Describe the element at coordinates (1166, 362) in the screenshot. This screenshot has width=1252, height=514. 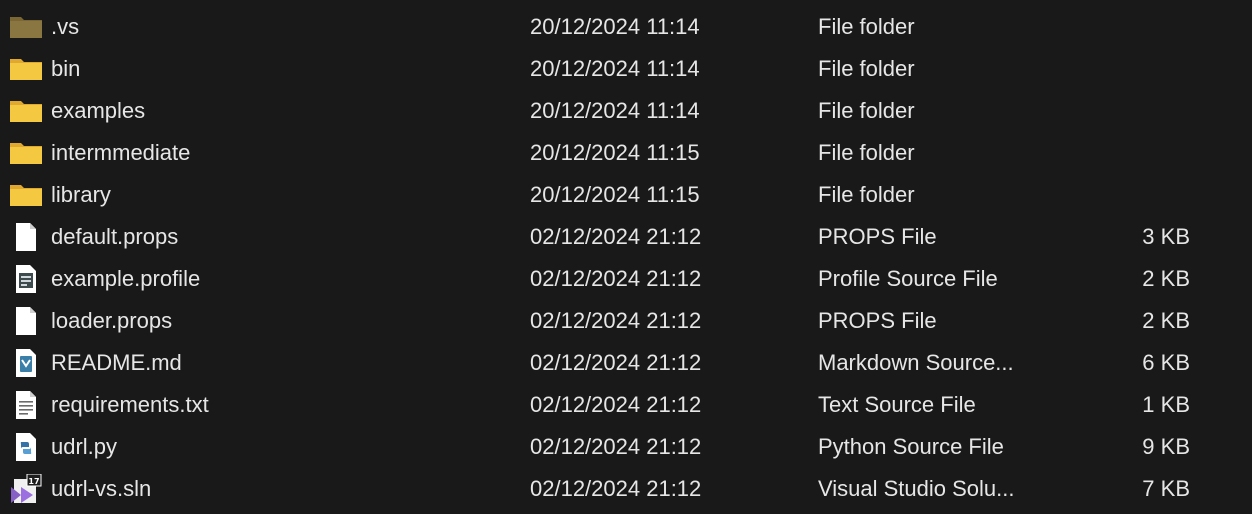
I see `file-size: 6 KB` at that location.